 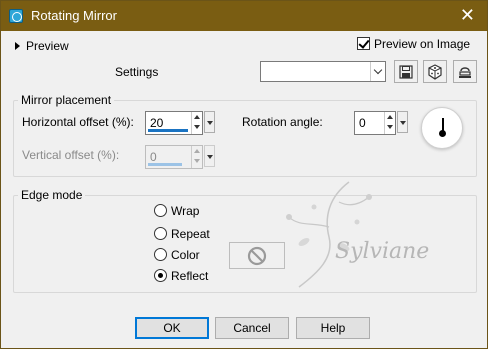 What do you see at coordinates (185, 211) in the screenshot?
I see `edge-mode-option-label: Wrap` at bounding box center [185, 211].